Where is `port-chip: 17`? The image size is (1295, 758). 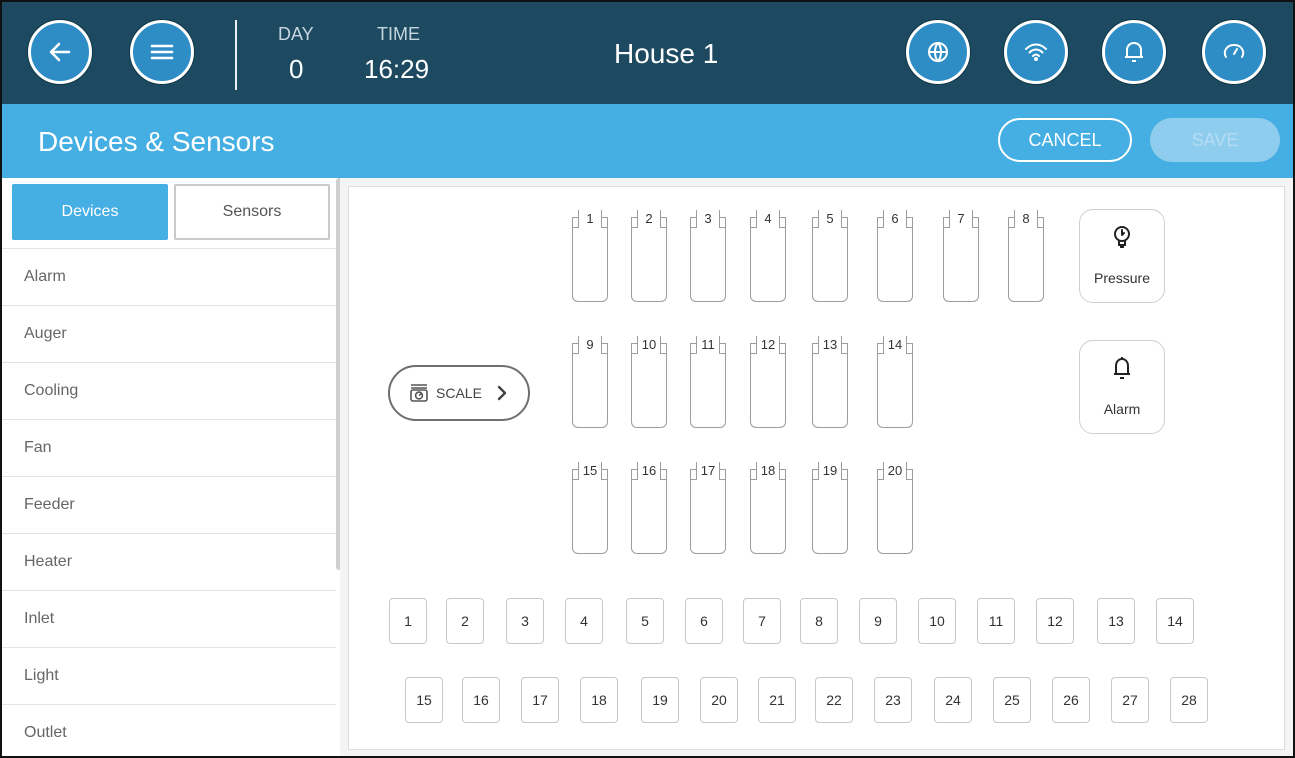 port-chip: 17 is located at coordinates (540, 700).